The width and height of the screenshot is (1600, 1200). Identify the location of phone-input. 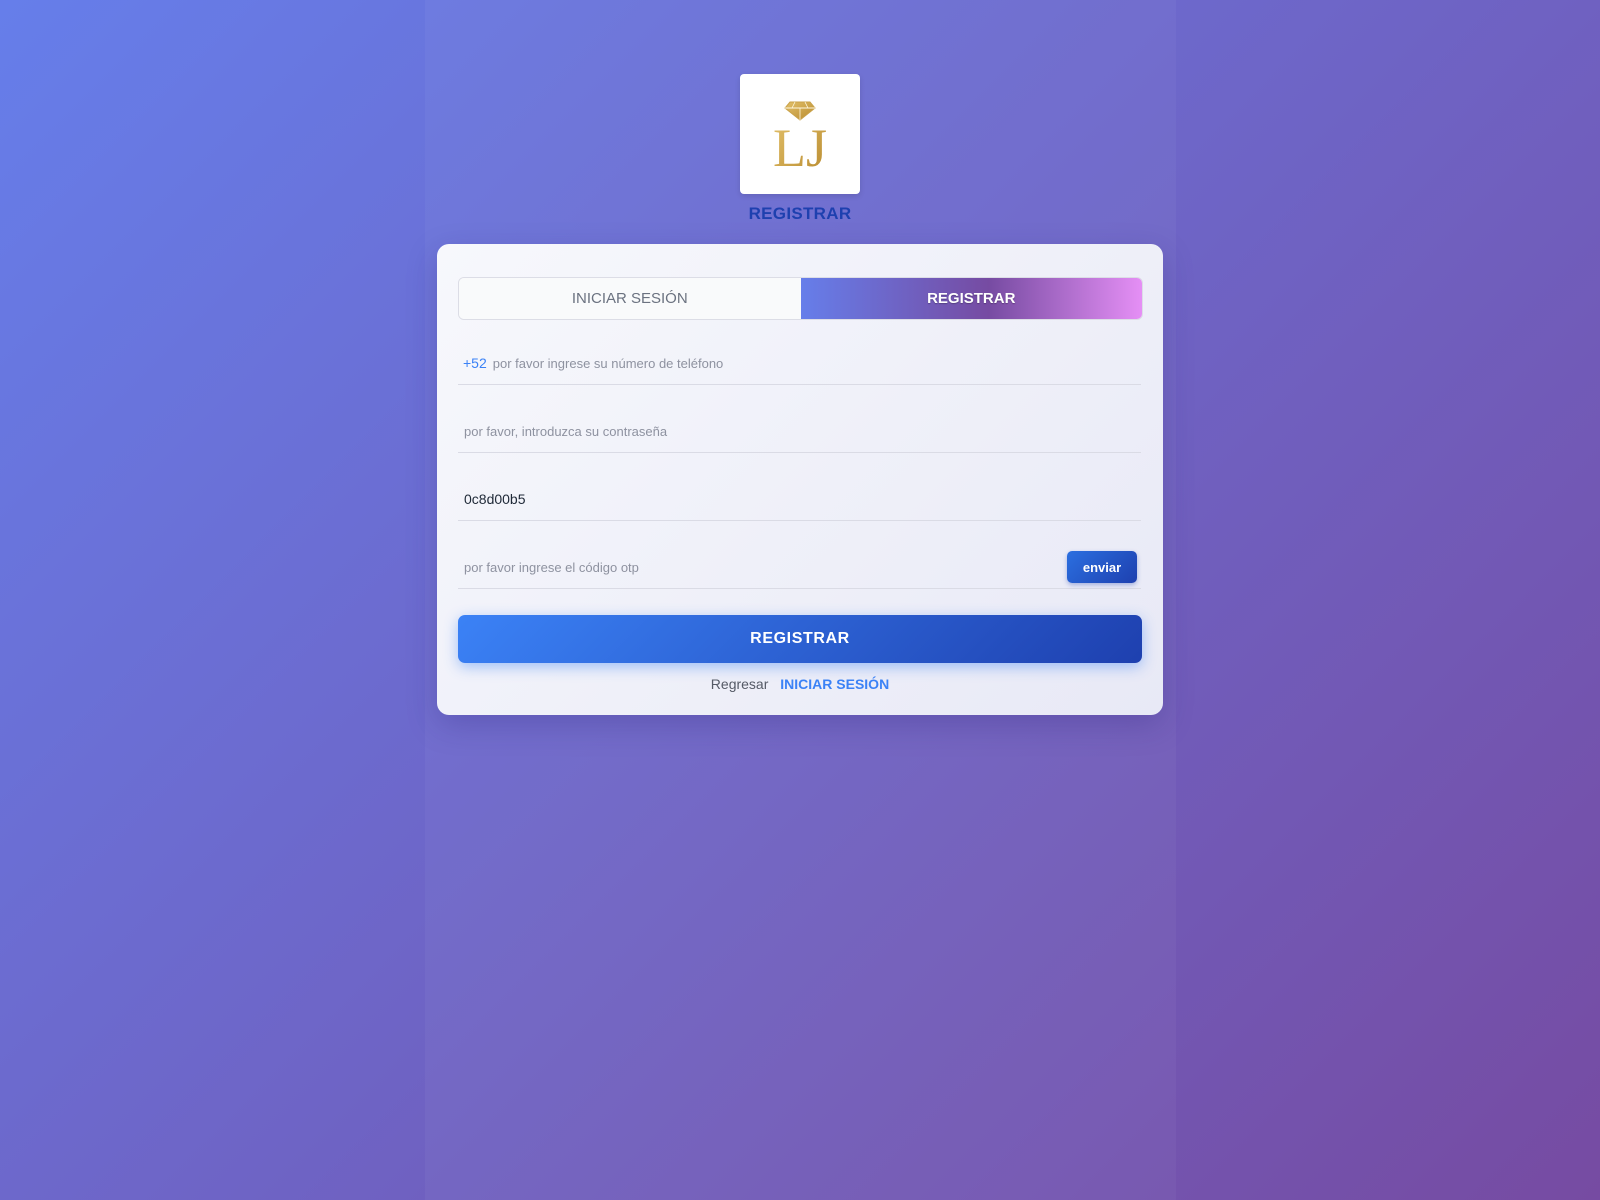
(816, 363).